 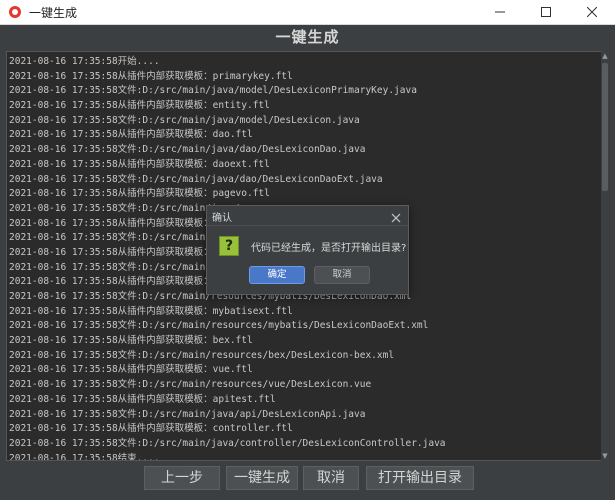 What do you see at coordinates (182, 478) in the screenshot?
I see `prev-step-button: 上一步` at bounding box center [182, 478].